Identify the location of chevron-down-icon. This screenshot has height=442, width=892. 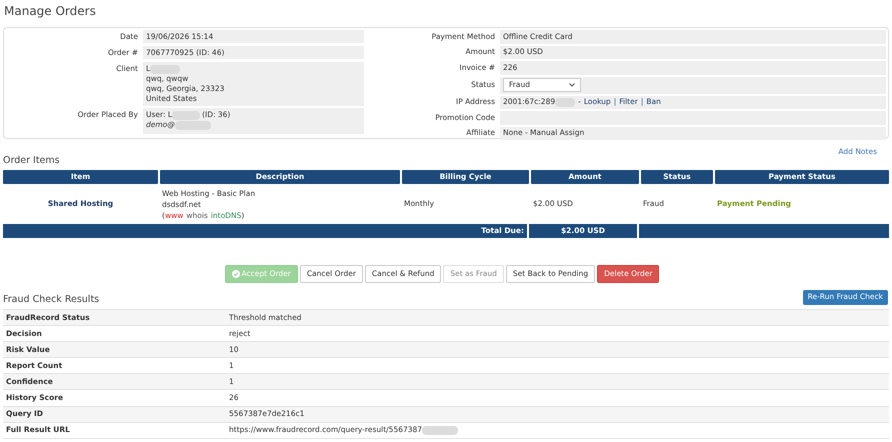
(572, 85).